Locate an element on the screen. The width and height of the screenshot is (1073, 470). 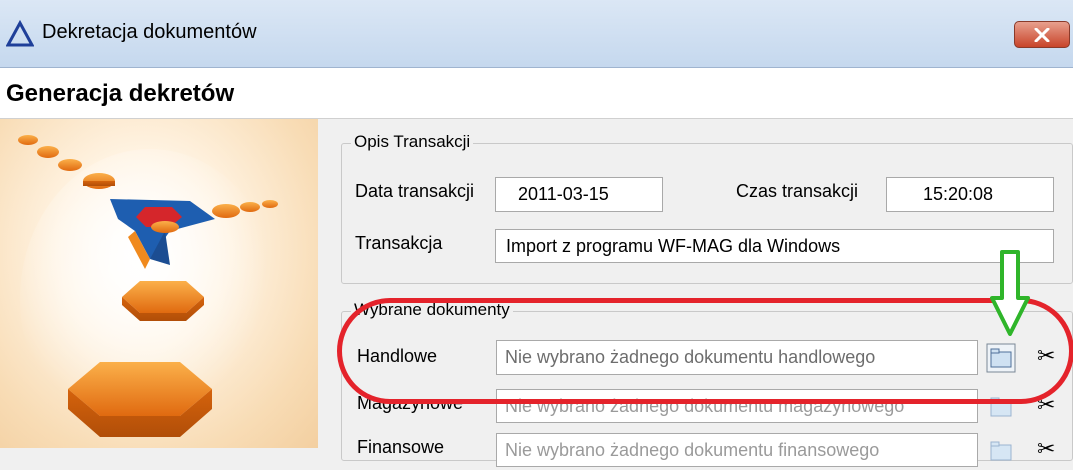
window-title: Dekretacja dokumentów is located at coordinates (149, 32).